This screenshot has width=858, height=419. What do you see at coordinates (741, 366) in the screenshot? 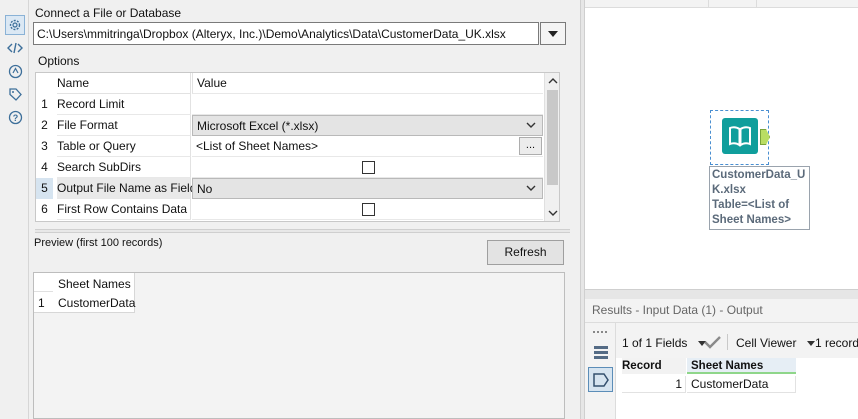
I see `col-header-sheet-names: Sheet Names` at bounding box center [741, 366].